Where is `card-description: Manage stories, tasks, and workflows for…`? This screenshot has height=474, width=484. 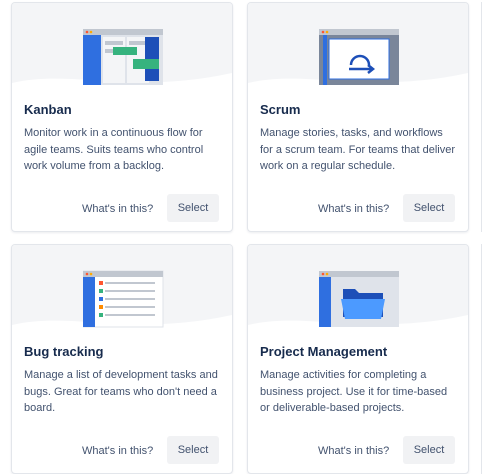 card-description: Manage stories, tasks, and workflows for… is located at coordinates (358, 149).